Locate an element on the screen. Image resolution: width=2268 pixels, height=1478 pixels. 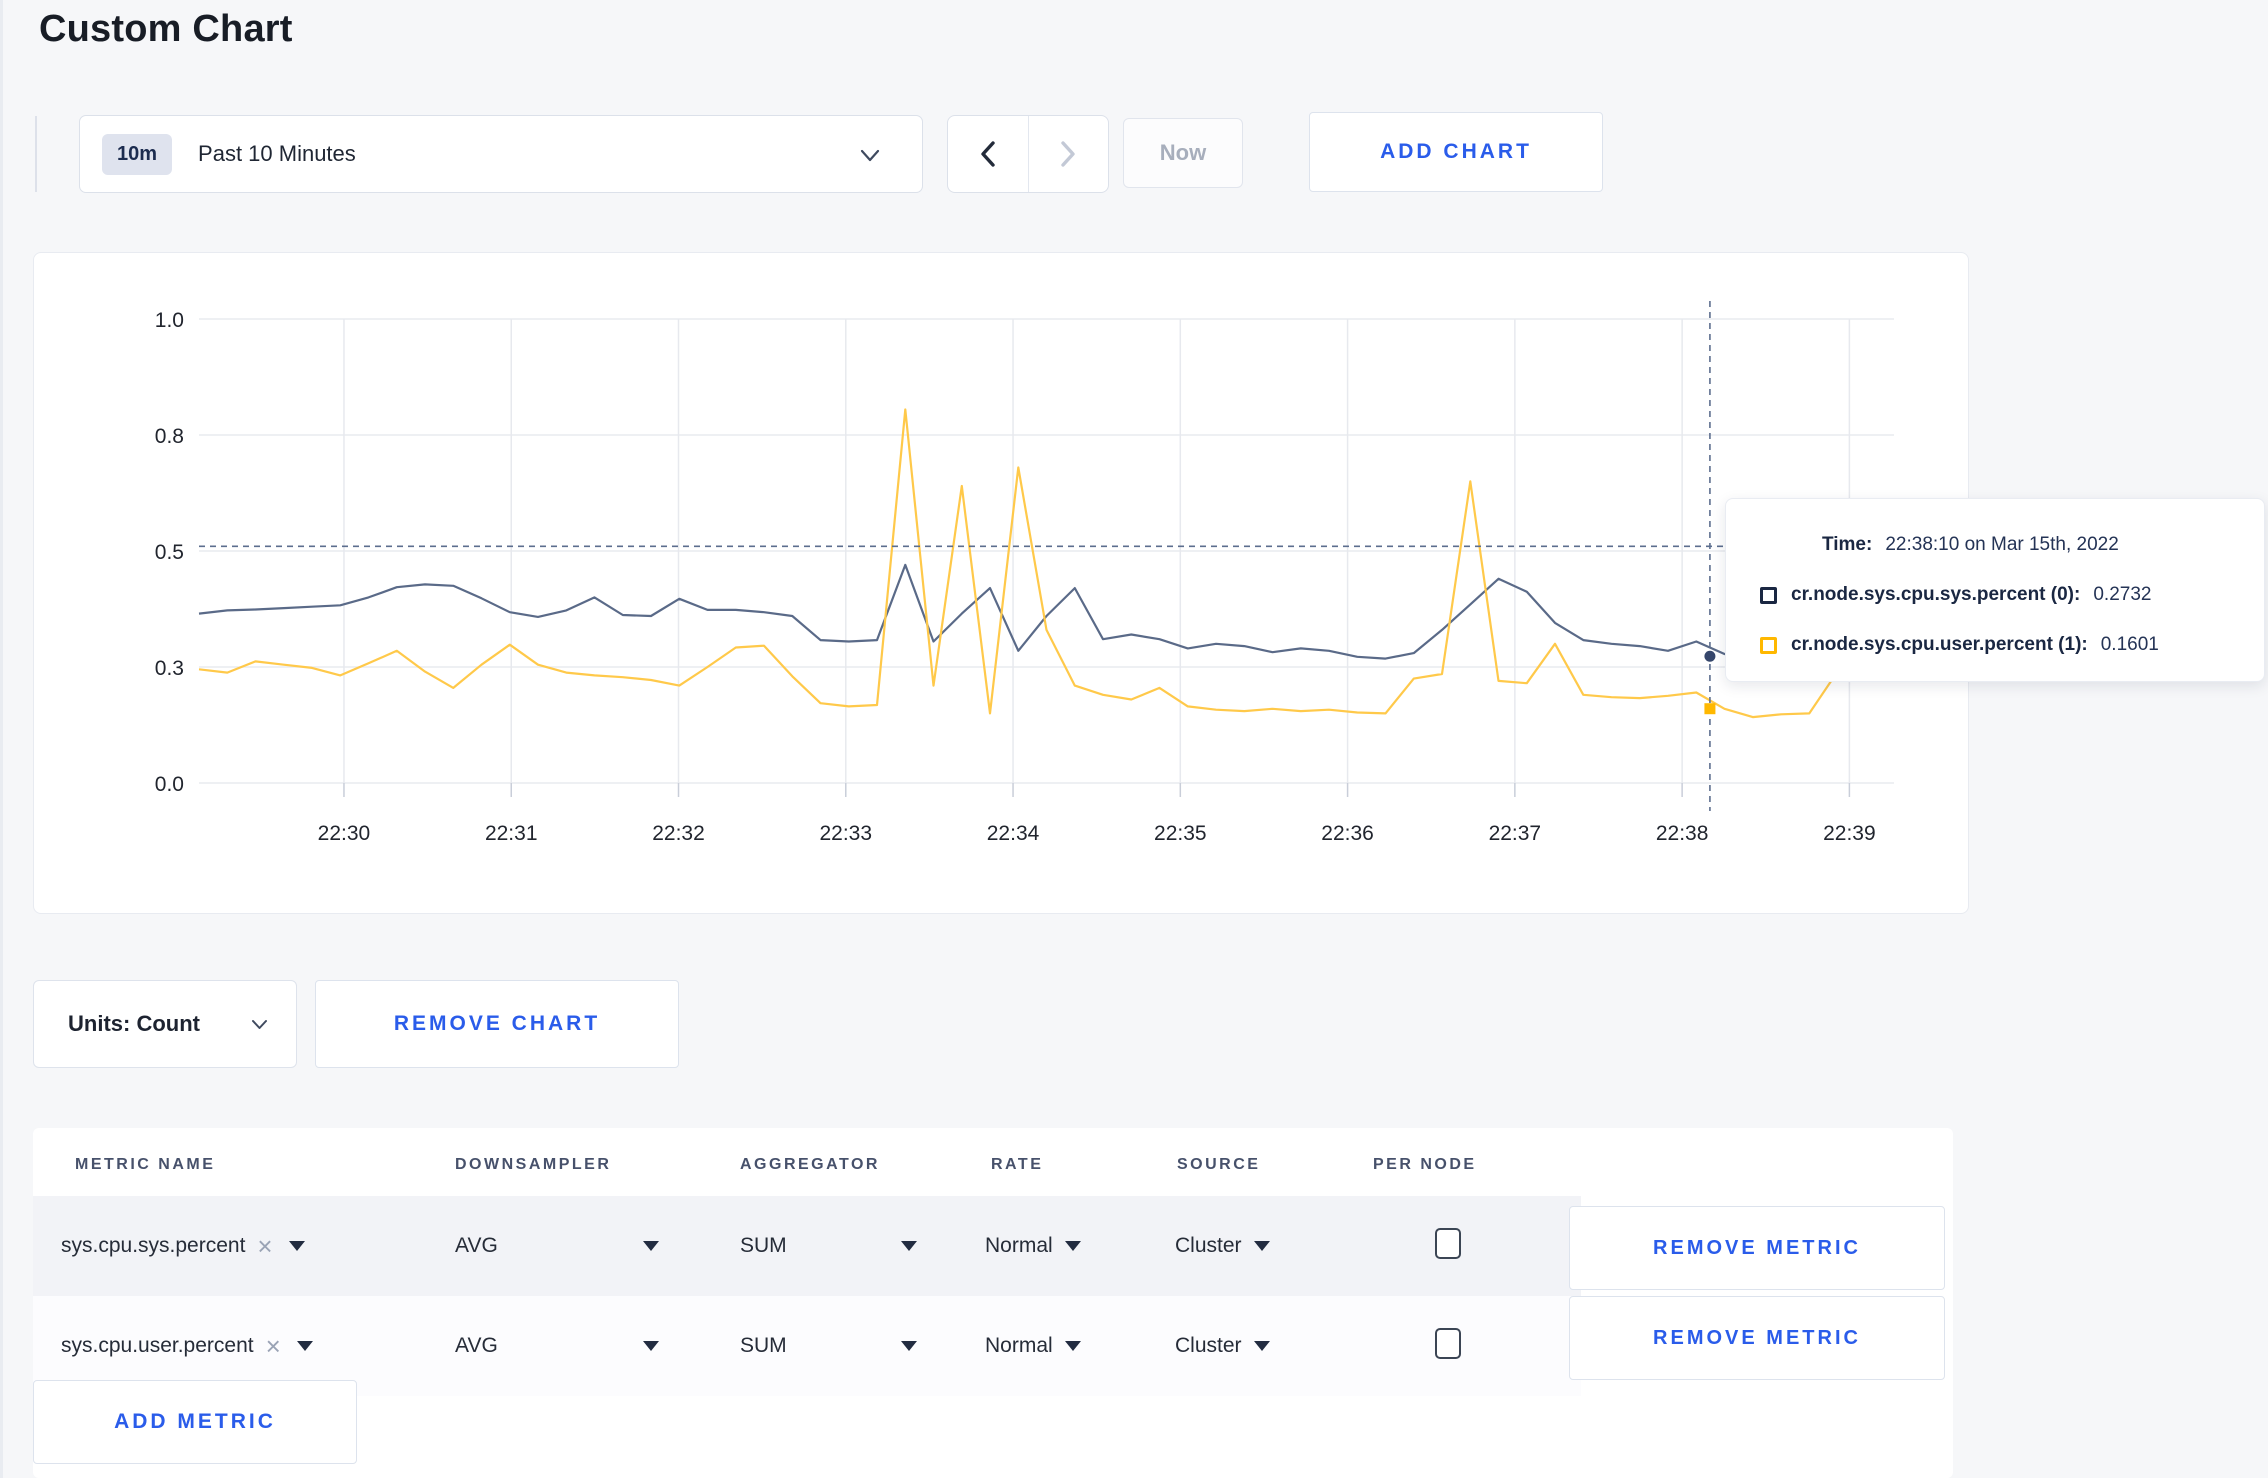
time-pager is located at coordinates (1028, 154).